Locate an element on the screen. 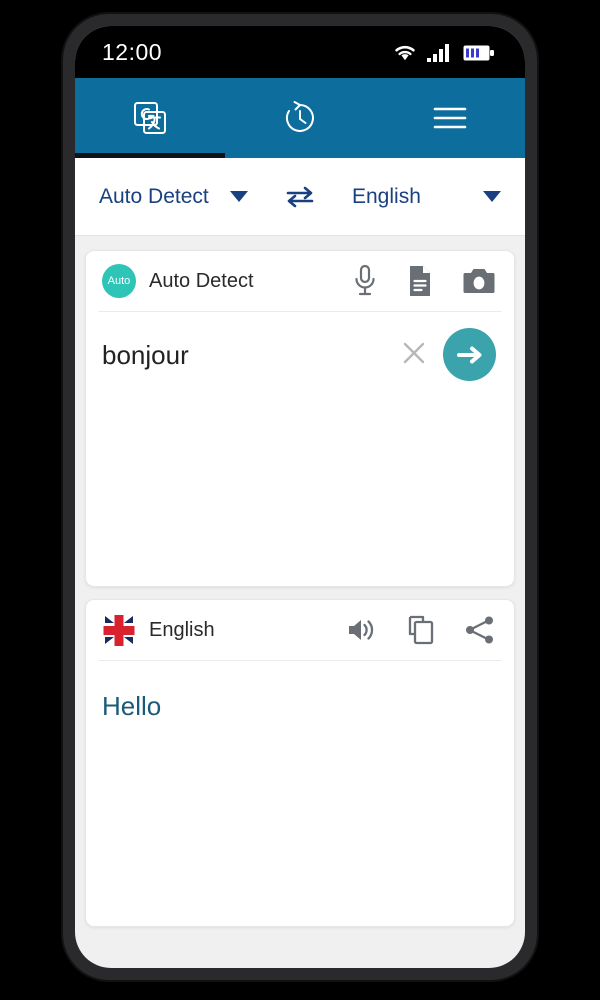  auto-detect-badge-label: Auto is located at coordinates (119, 281).